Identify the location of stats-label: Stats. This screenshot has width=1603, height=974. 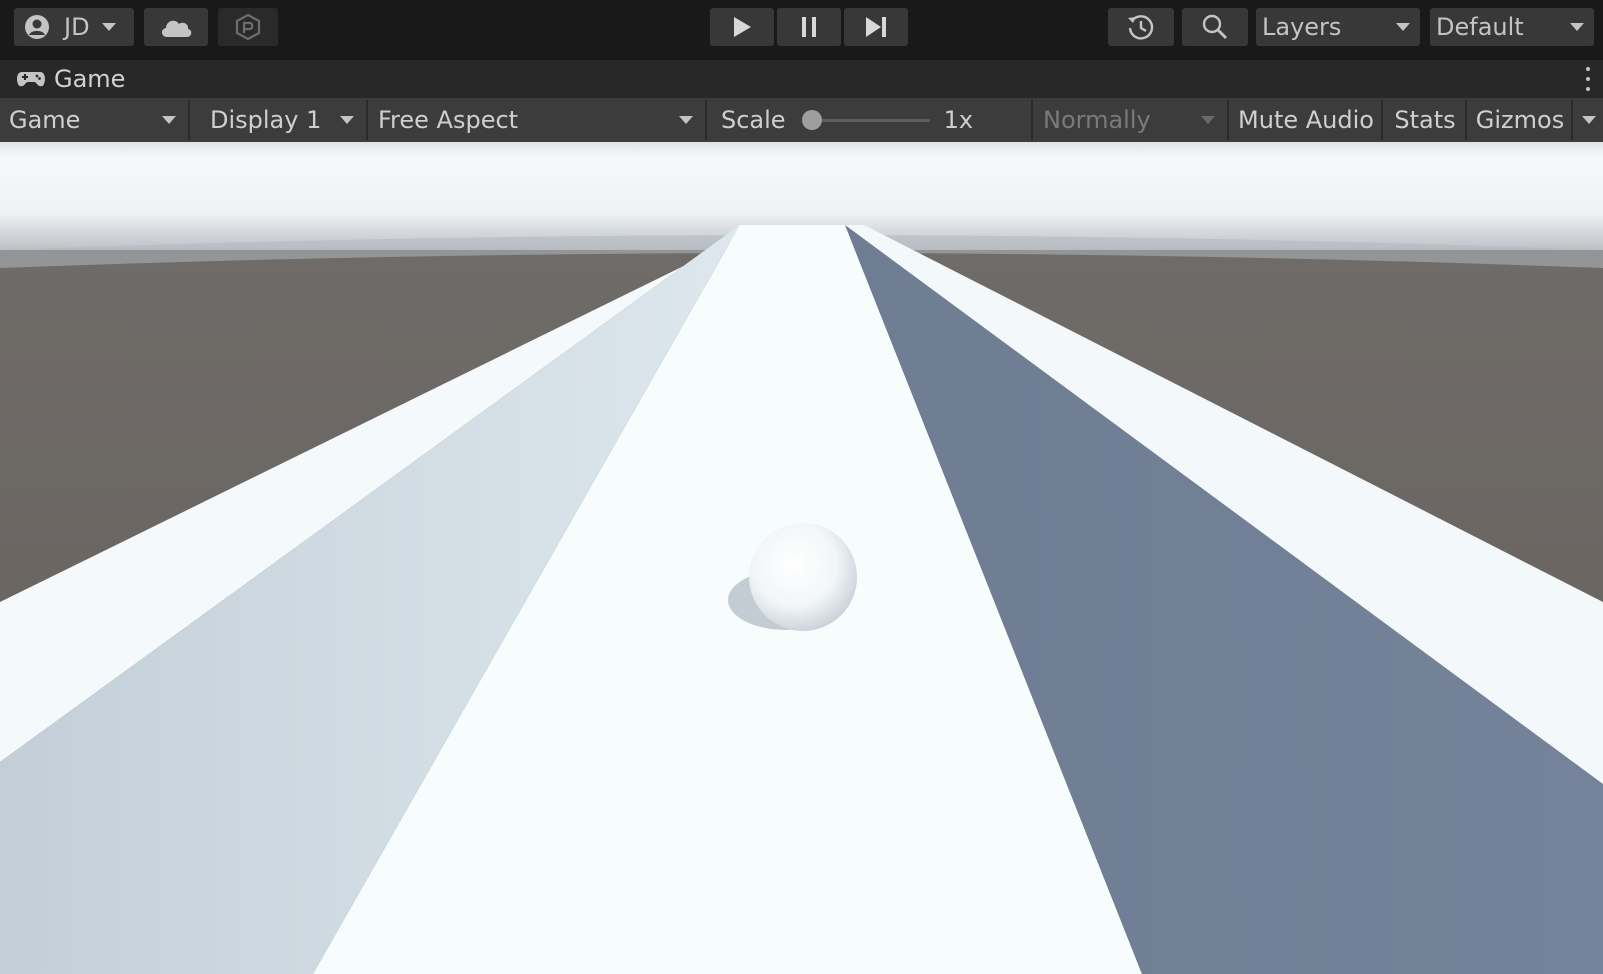
(1425, 120).